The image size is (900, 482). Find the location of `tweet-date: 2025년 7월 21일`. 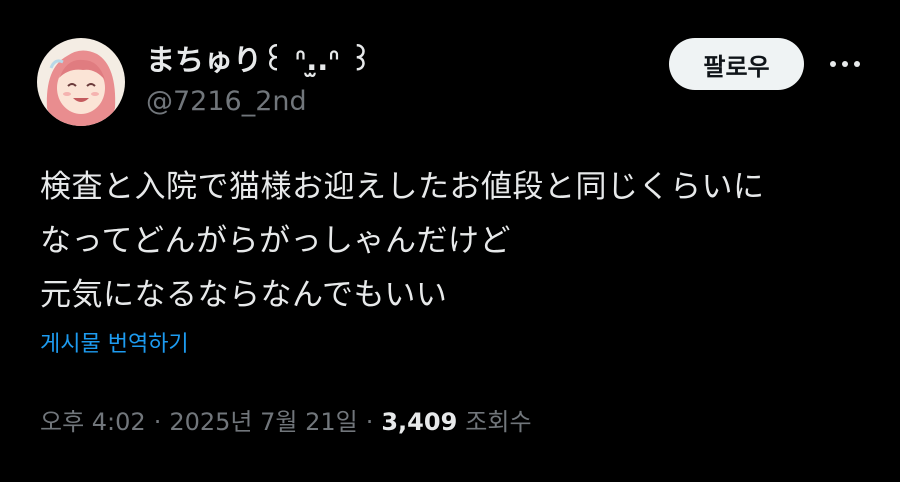

tweet-date: 2025년 7월 21일 is located at coordinates (263, 422).